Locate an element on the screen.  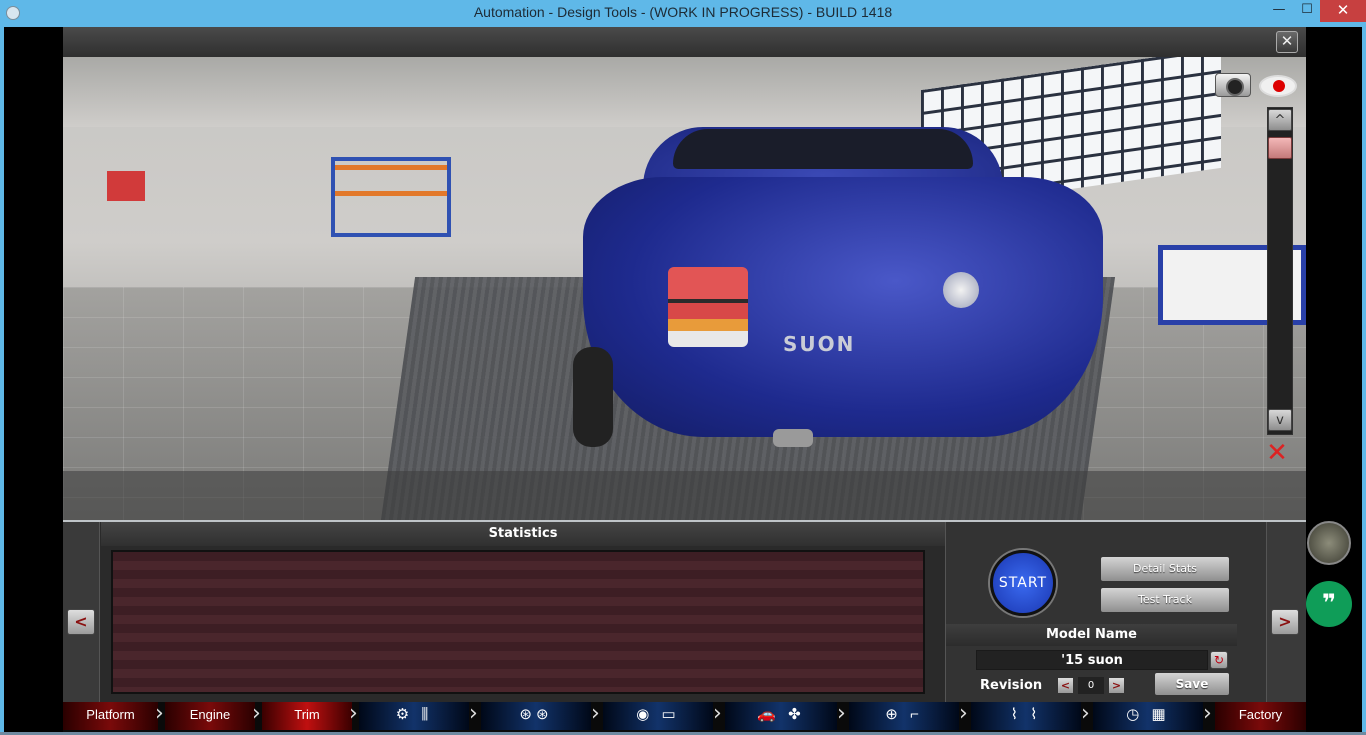
revision-next-button: > is located at coordinates (1116, 685).